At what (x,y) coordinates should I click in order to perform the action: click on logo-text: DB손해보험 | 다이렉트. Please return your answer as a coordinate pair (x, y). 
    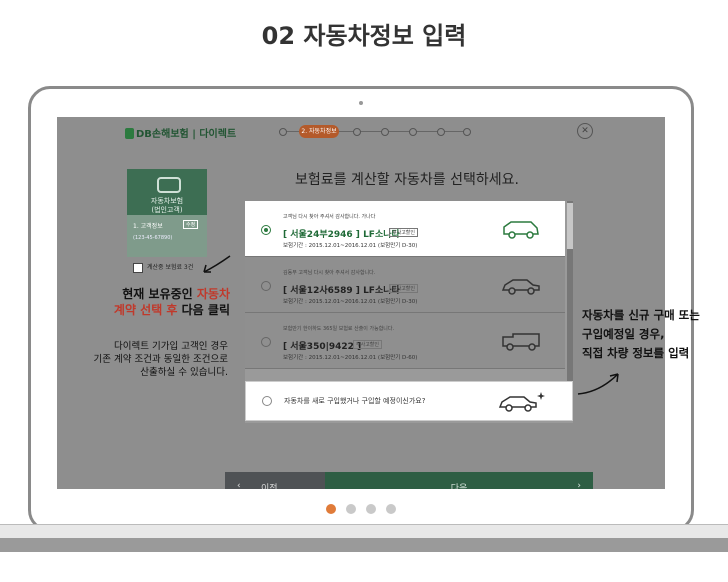
    Looking at the image, I should click on (186, 134).